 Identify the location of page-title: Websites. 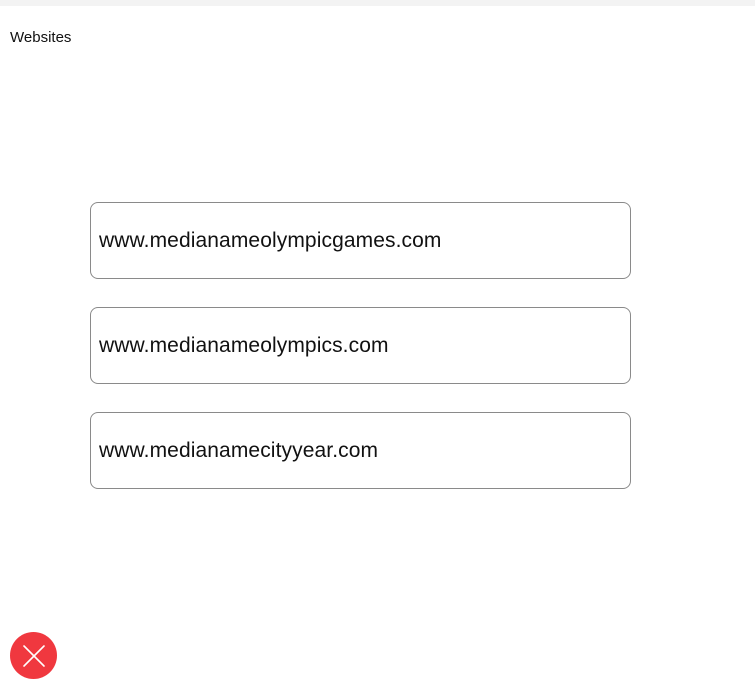
(41, 37).